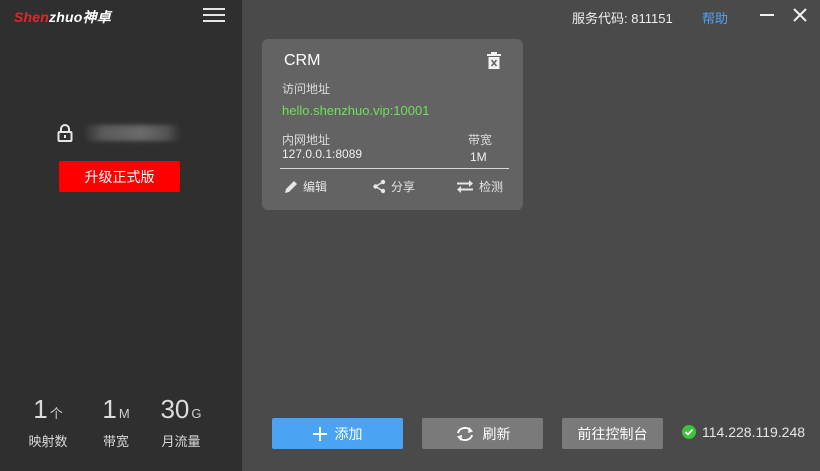  Describe the element at coordinates (480, 140) in the screenshot. I see `bandwidth-label: 带宽` at that location.